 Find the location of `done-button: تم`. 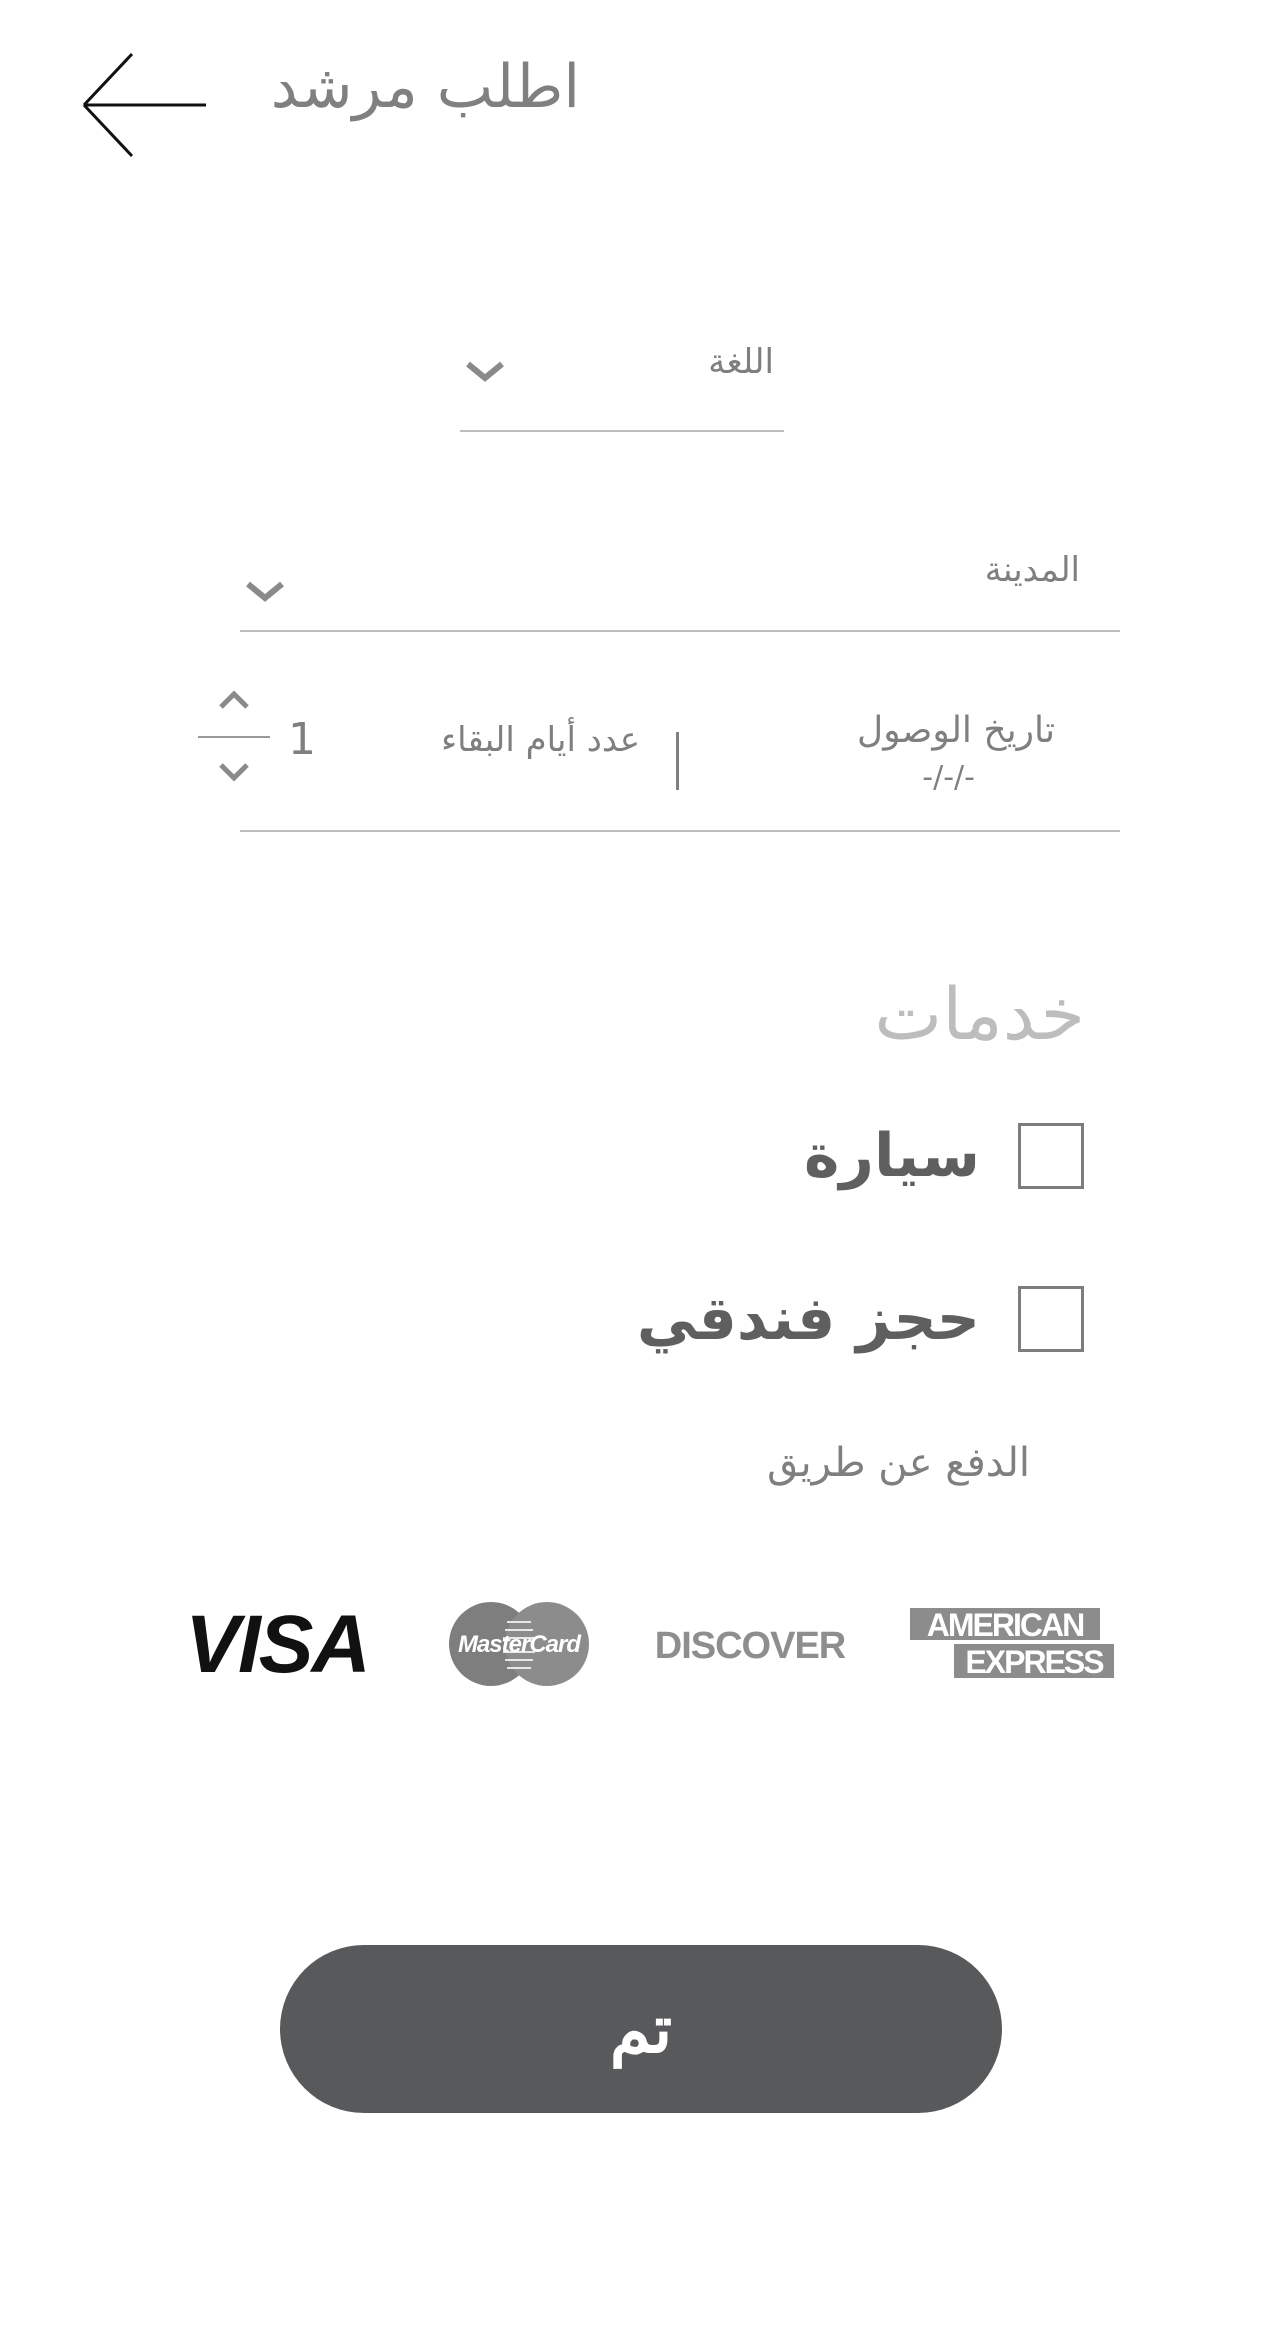

done-button: تم is located at coordinates (641, 2029).